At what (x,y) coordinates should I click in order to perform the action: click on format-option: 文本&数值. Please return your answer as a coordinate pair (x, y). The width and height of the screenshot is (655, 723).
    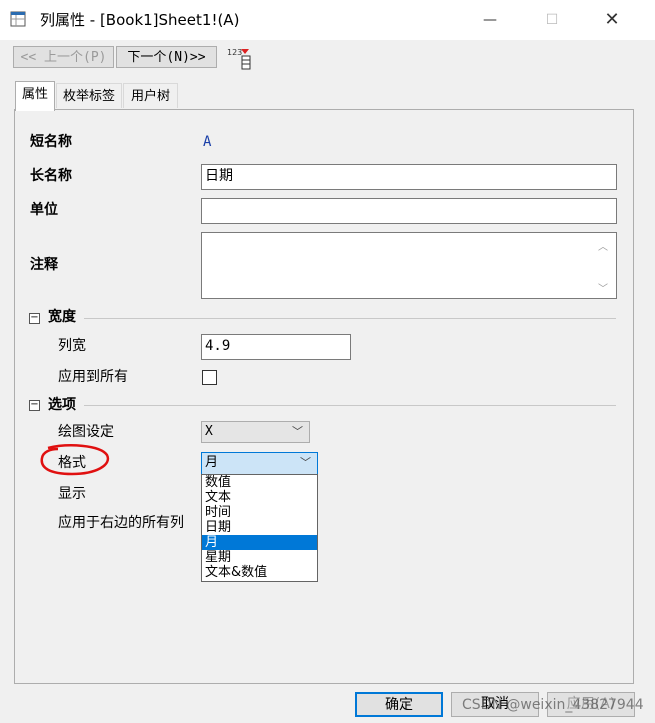
    Looking at the image, I should click on (259, 572).